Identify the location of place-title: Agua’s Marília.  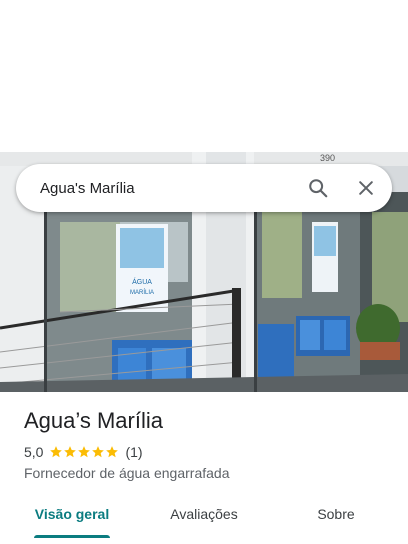
(93, 420).